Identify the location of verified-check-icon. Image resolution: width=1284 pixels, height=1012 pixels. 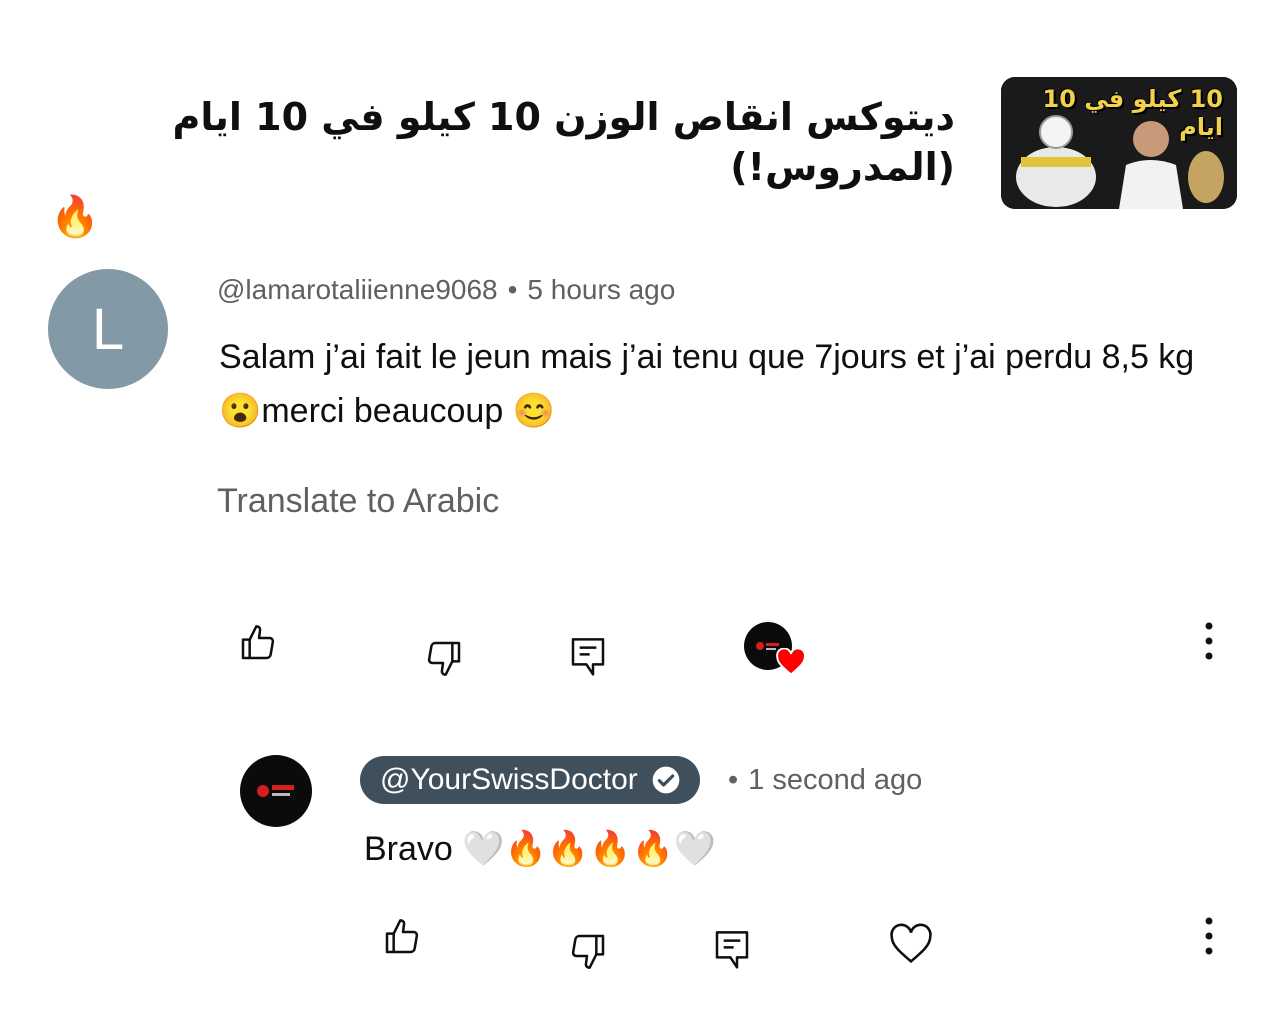
(666, 780).